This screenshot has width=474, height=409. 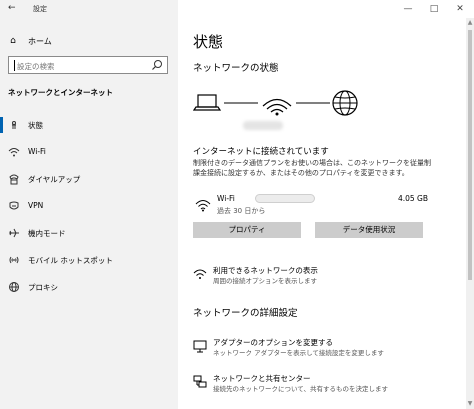 What do you see at coordinates (200, 346) in the screenshot?
I see `network-adapter-icon` at bounding box center [200, 346].